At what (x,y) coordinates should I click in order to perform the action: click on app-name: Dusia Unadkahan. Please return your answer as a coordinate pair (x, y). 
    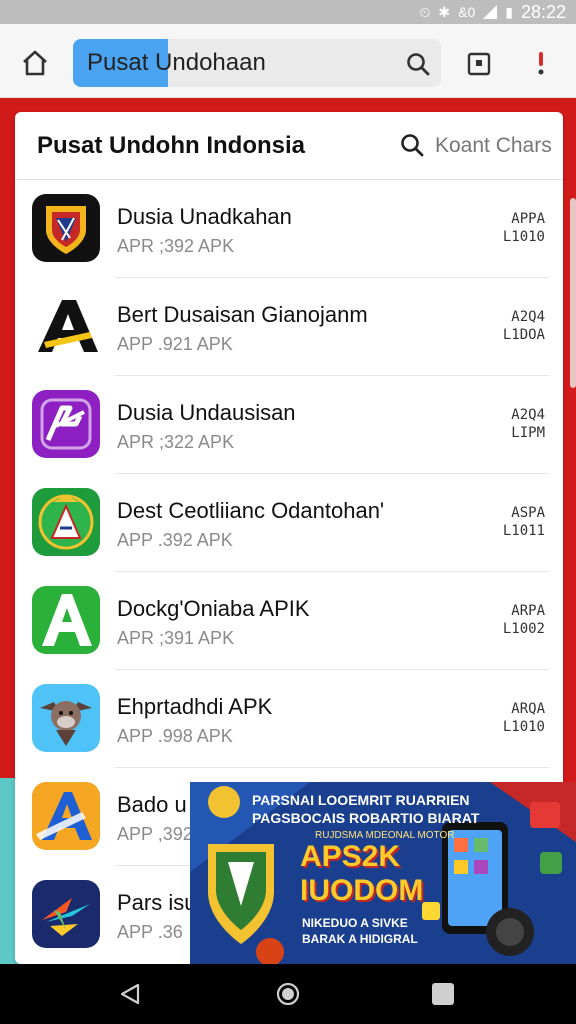
    Looking at the image, I should click on (204, 216).